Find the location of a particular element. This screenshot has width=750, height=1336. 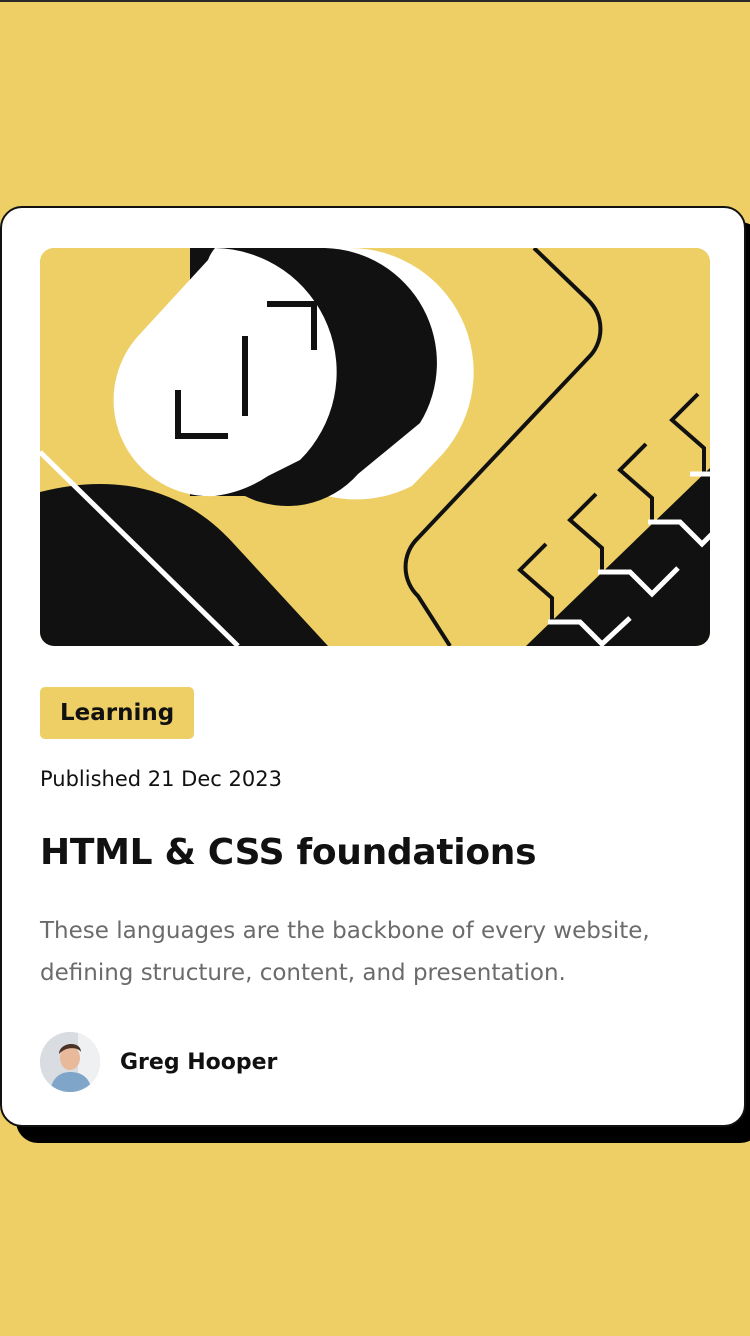

author-avatar is located at coordinates (70, 1062).